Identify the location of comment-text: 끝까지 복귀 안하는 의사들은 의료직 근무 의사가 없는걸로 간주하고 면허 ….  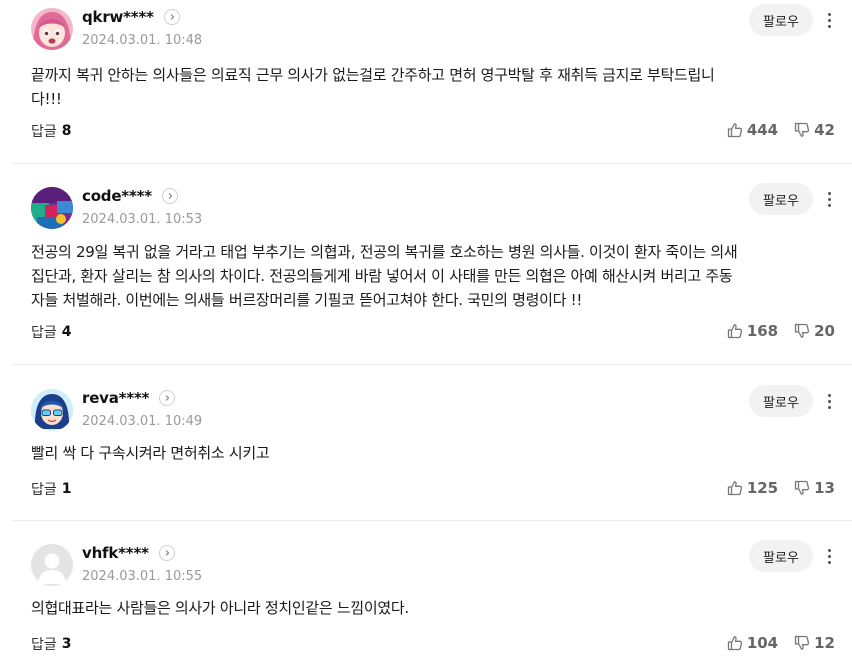
(373, 87).